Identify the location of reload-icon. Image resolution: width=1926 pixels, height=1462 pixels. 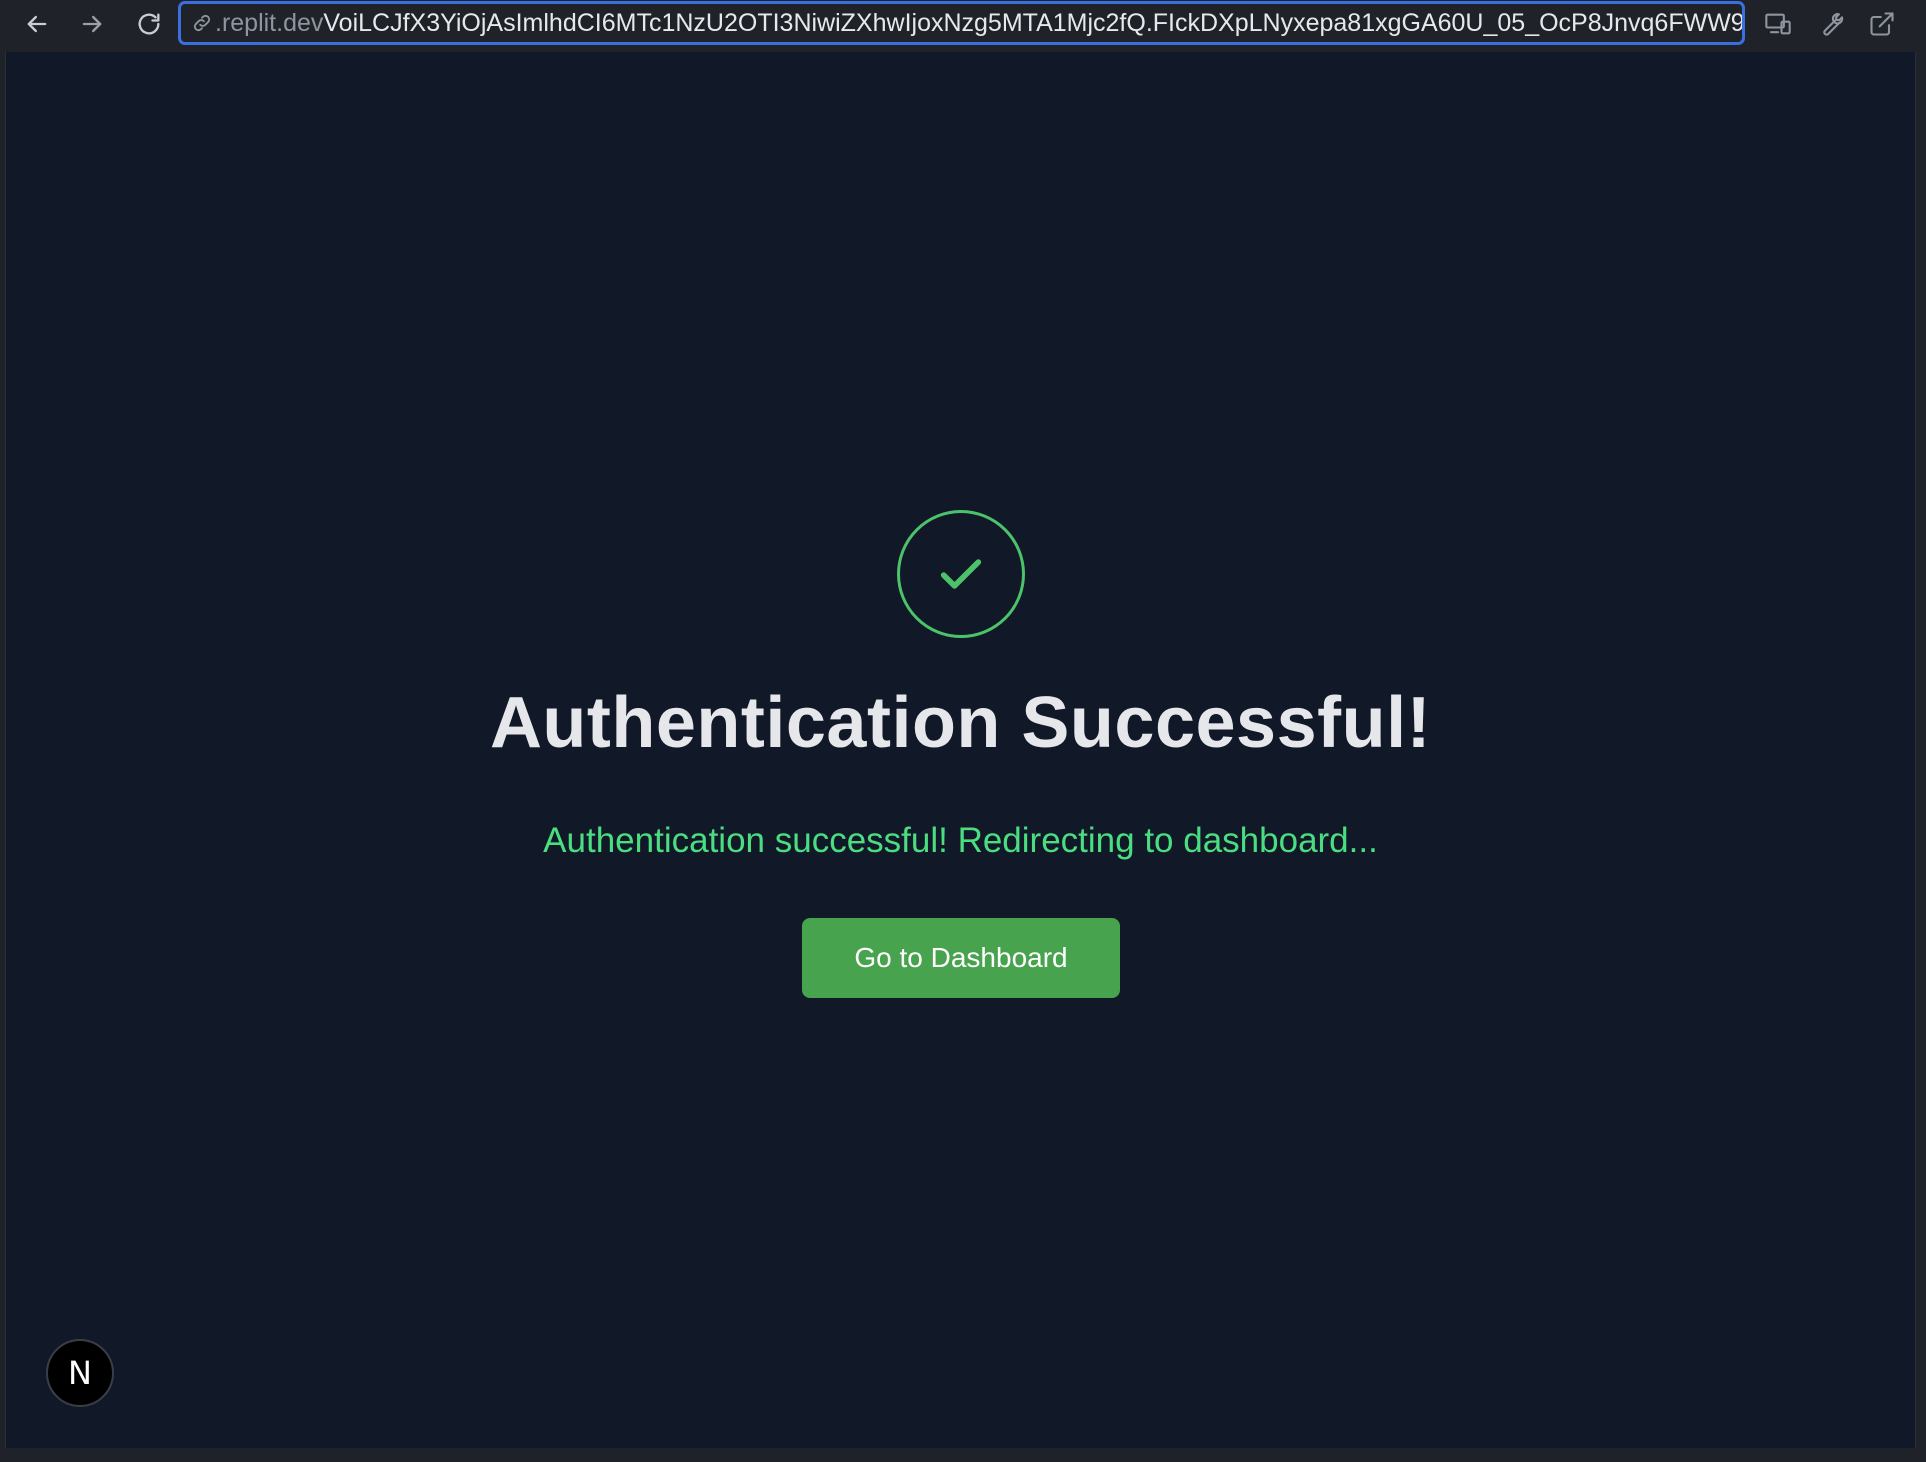
(149, 24).